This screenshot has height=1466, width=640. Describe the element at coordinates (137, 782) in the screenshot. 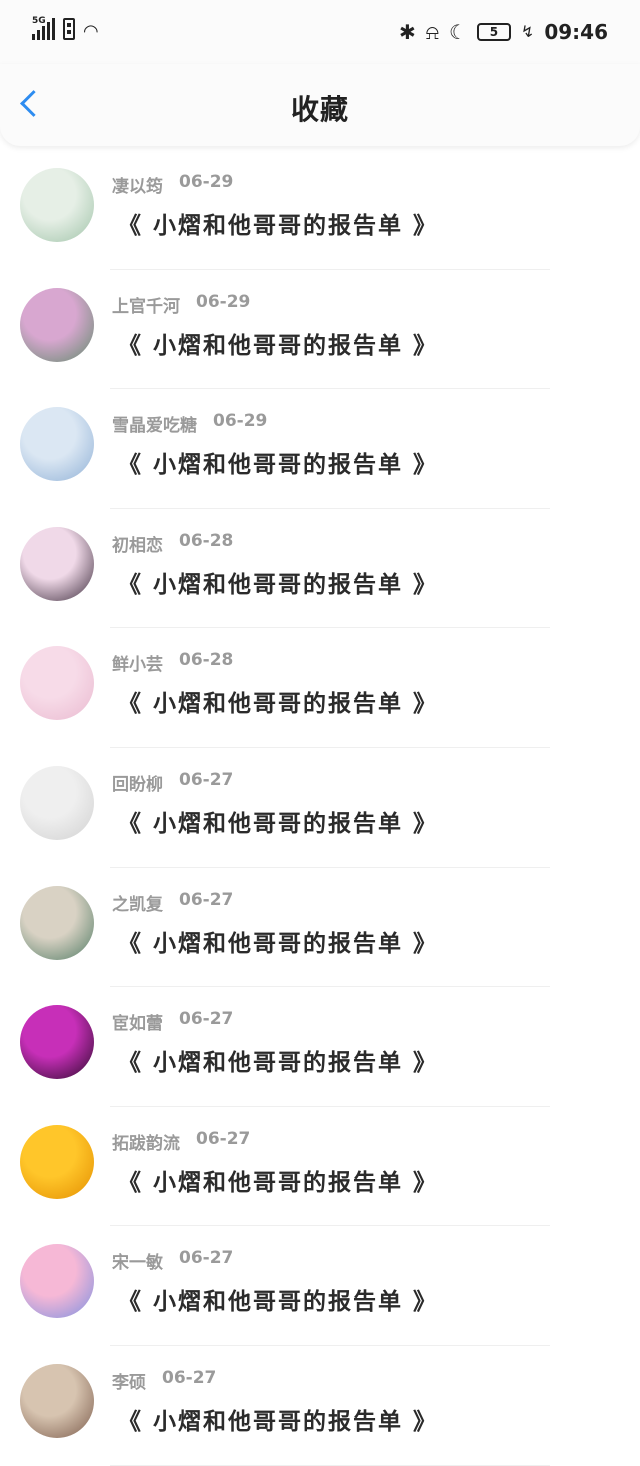

I see `author-name: 回盼柳` at that location.